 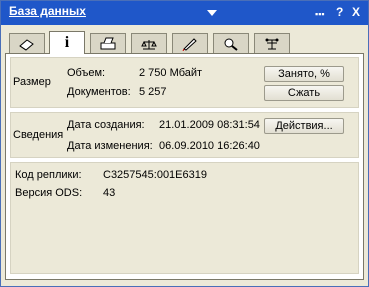 What do you see at coordinates (209, 125) in the screenshot?
I see `created-value: 21.01.2009 08:31:54` at bounding box center [209, 125].